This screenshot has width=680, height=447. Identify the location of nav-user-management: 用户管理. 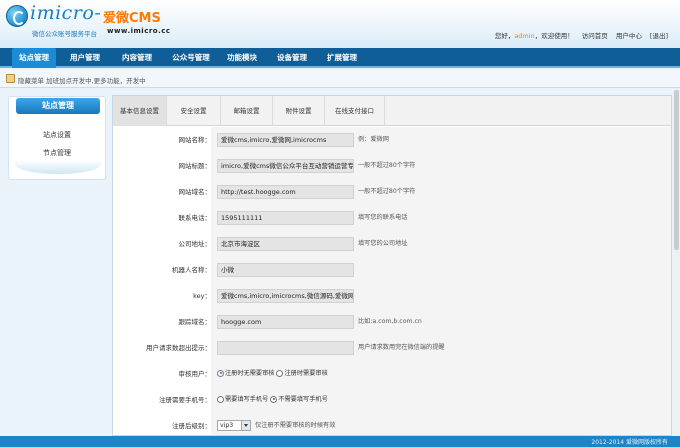
(85, 58).